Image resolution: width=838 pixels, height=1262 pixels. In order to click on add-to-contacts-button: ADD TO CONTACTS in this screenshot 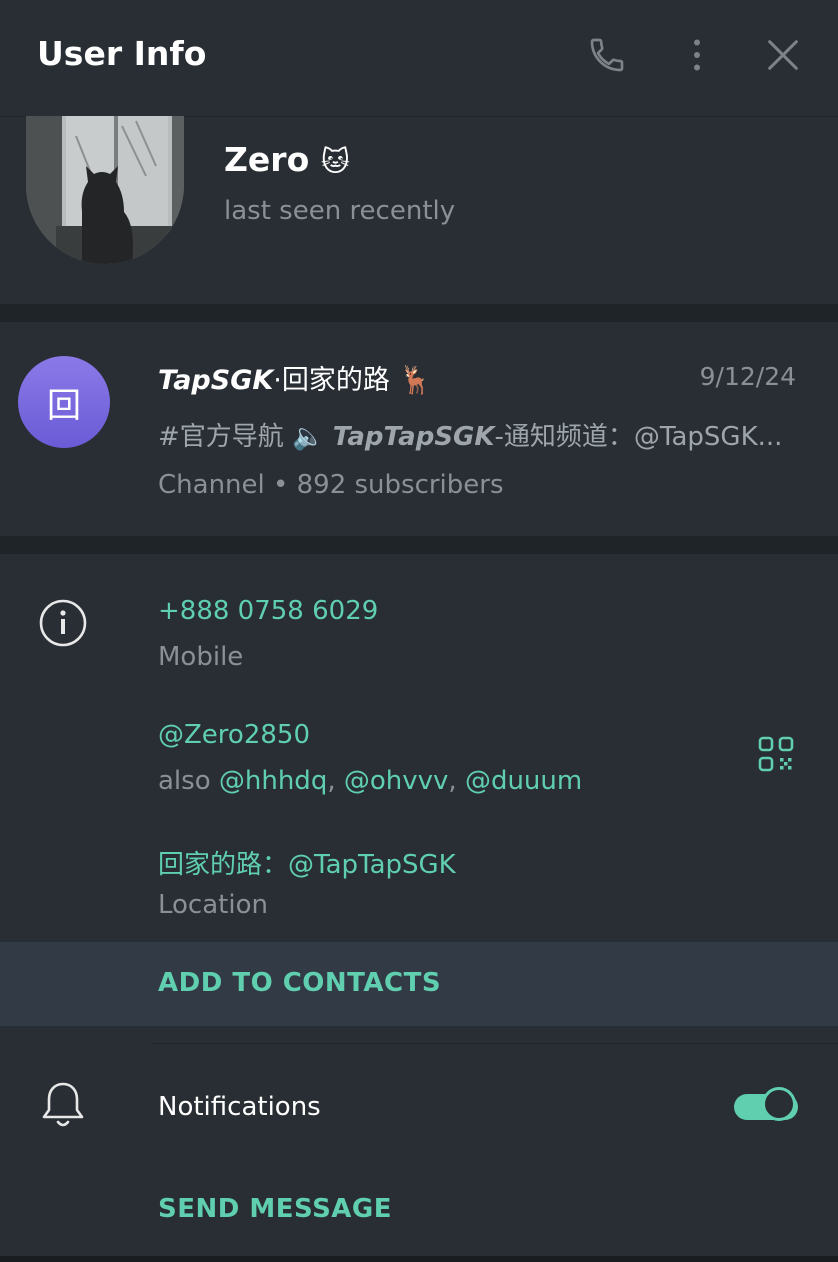, I will do `click(419, 984)`.